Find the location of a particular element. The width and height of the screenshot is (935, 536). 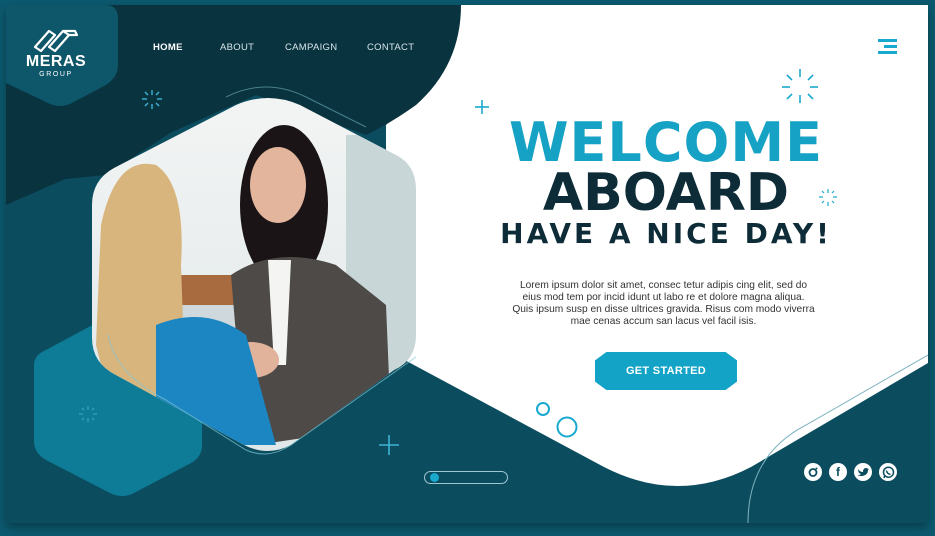

hero-heading: WELCOME ABOARD HAVE A NICE DAY! is located at coordinates (666, 181).